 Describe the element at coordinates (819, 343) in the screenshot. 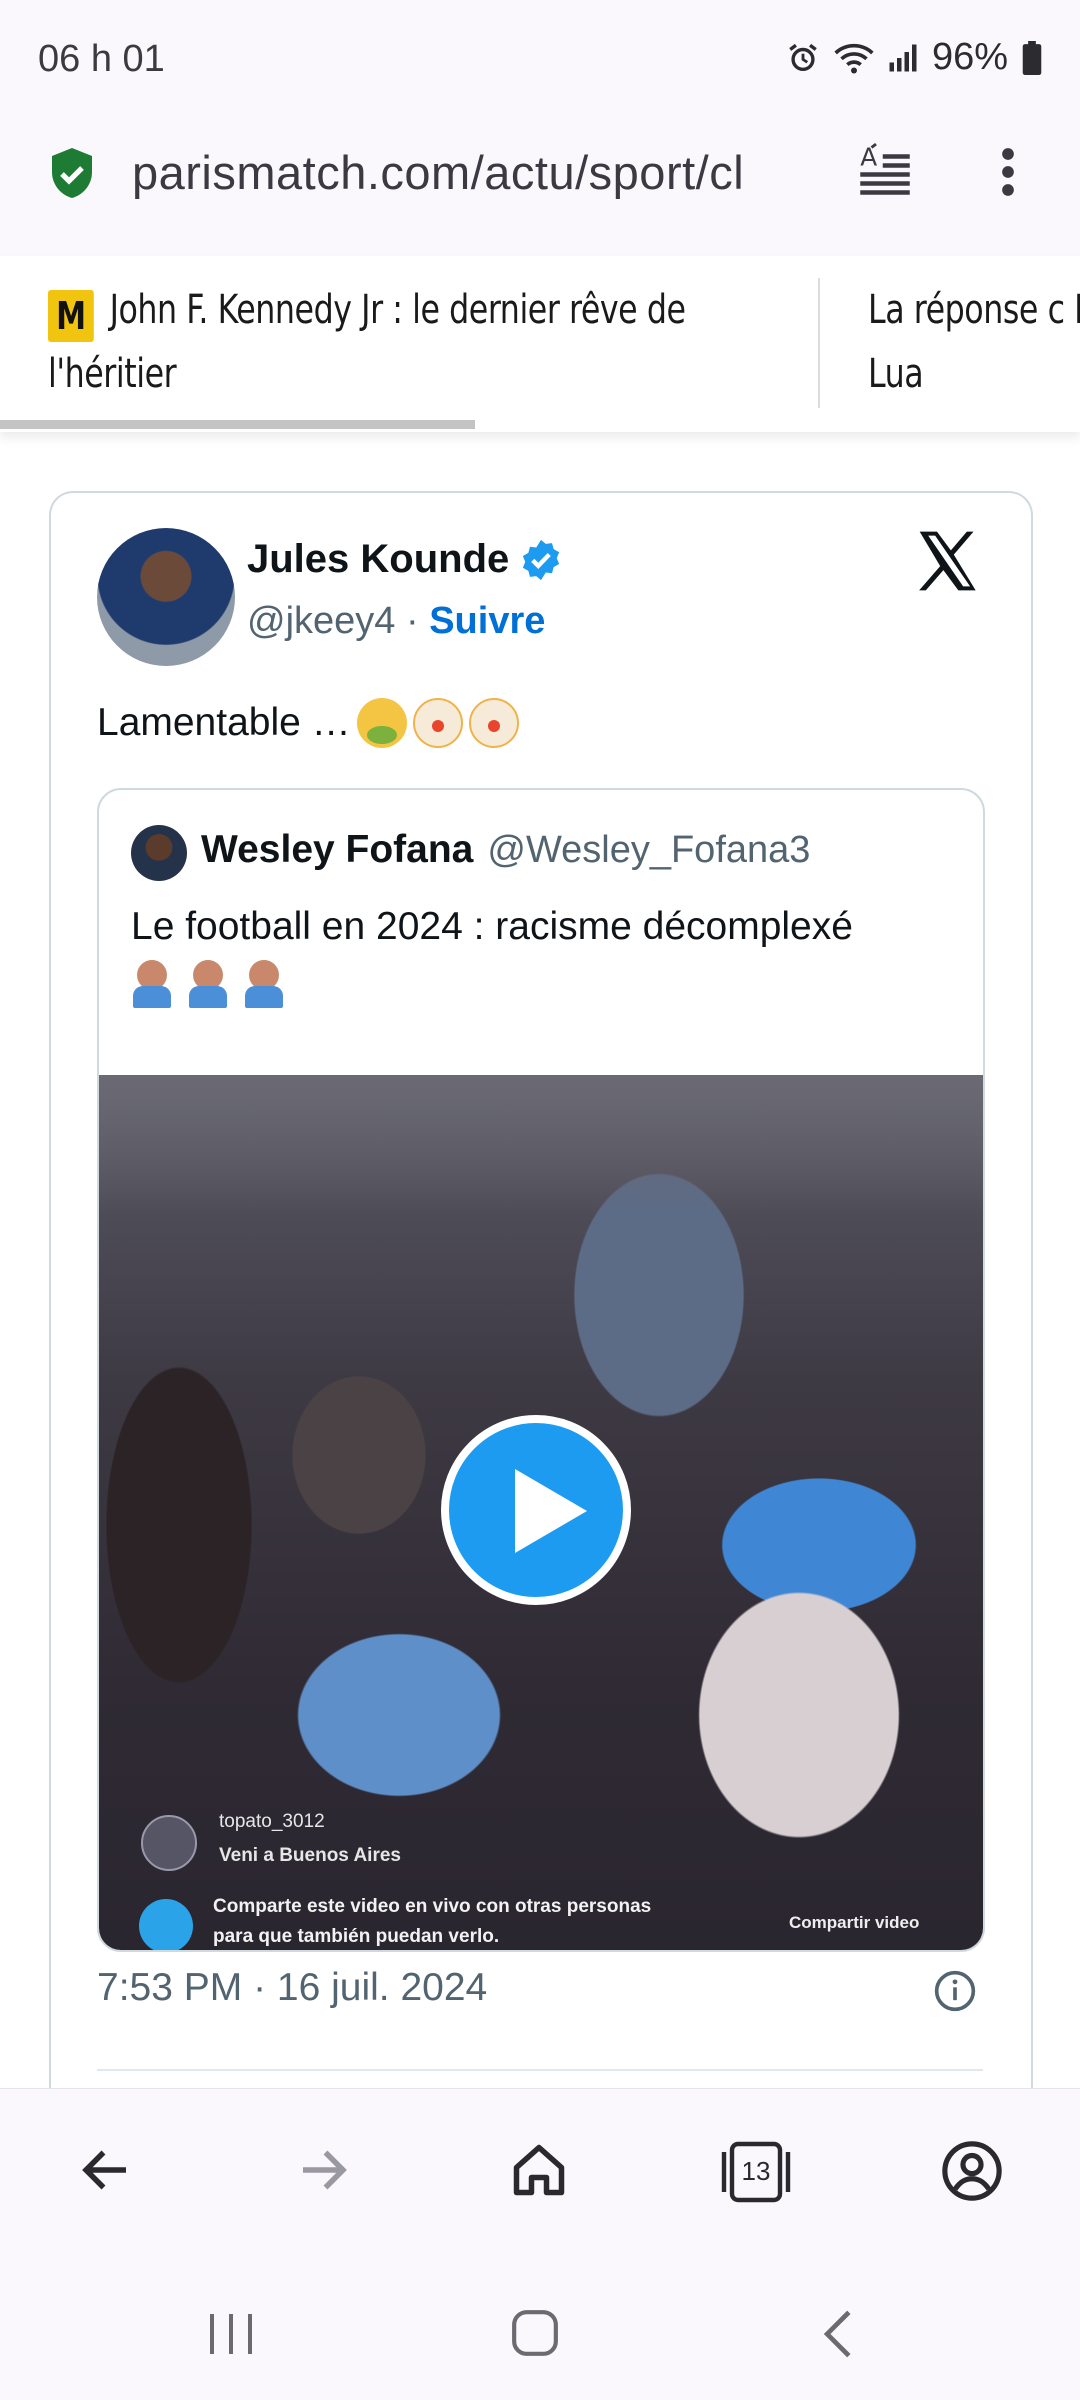

I see `carousel-divider` at that location.